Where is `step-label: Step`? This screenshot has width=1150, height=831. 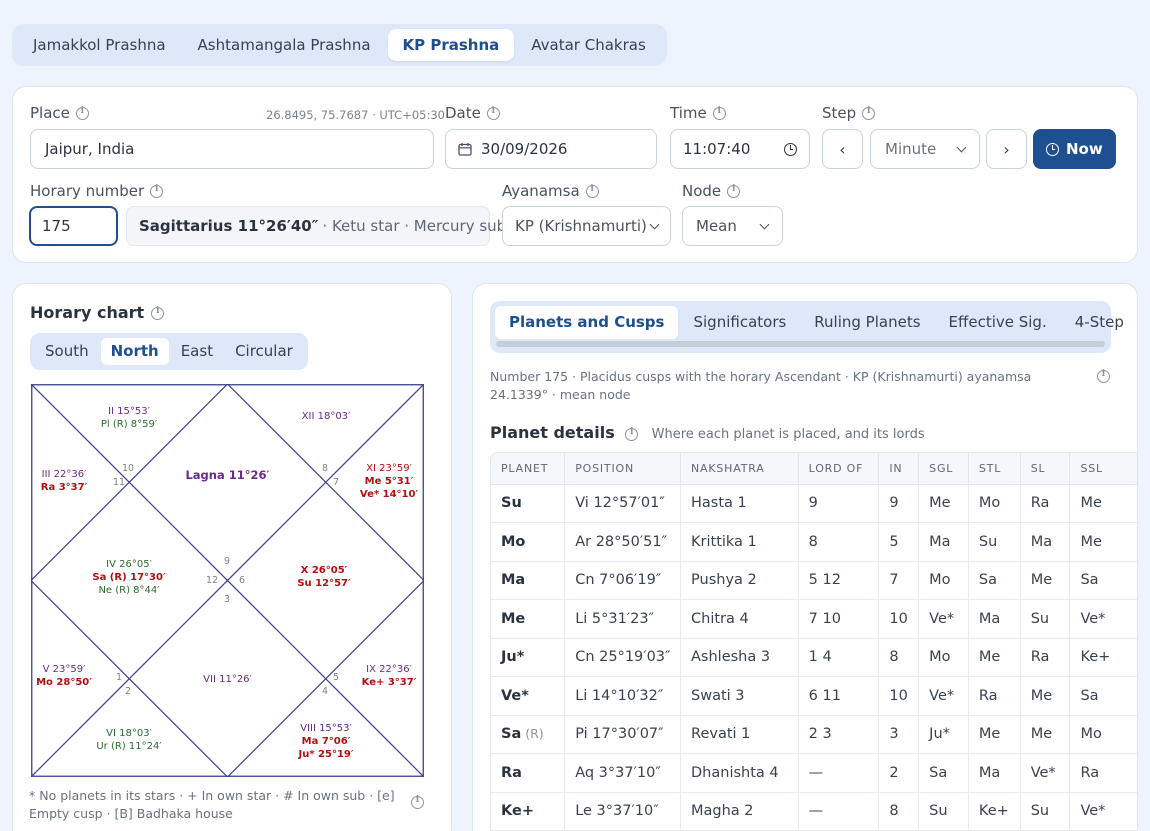
step-label: Step is located at coordinates (849, 113).